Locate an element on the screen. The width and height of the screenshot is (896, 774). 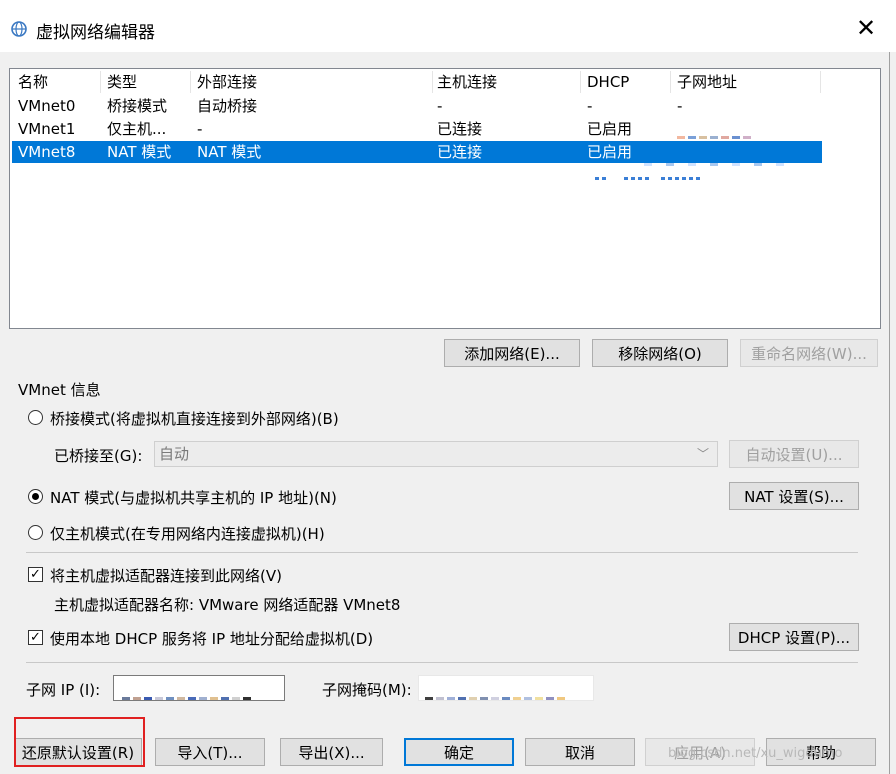
dhcp-checkbox: ✓ is located at coordinates (35, 637).